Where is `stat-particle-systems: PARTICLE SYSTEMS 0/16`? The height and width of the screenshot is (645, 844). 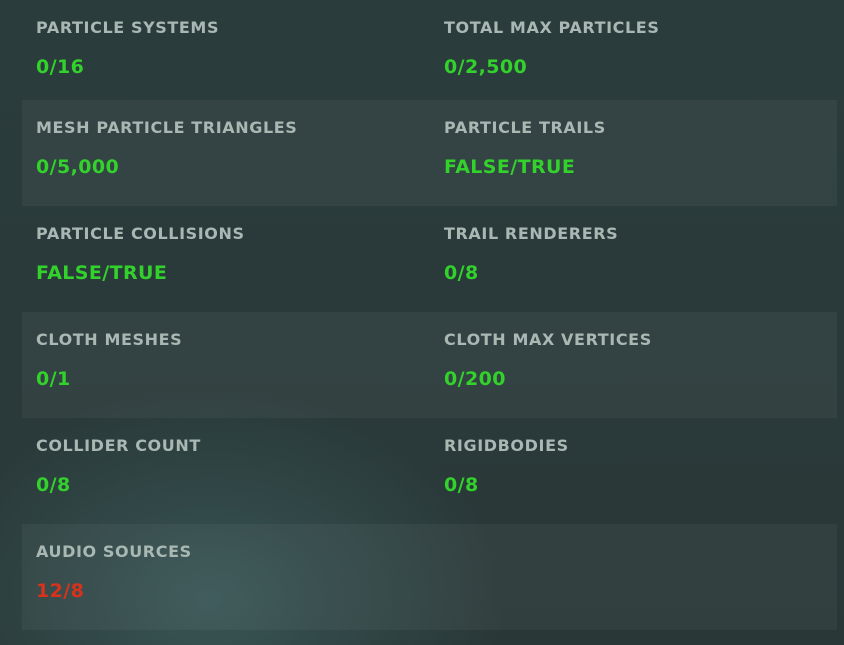
stat-particle-systems: PARTICLE SYSTEMS 0/16 is located at coordinates (236, 53).